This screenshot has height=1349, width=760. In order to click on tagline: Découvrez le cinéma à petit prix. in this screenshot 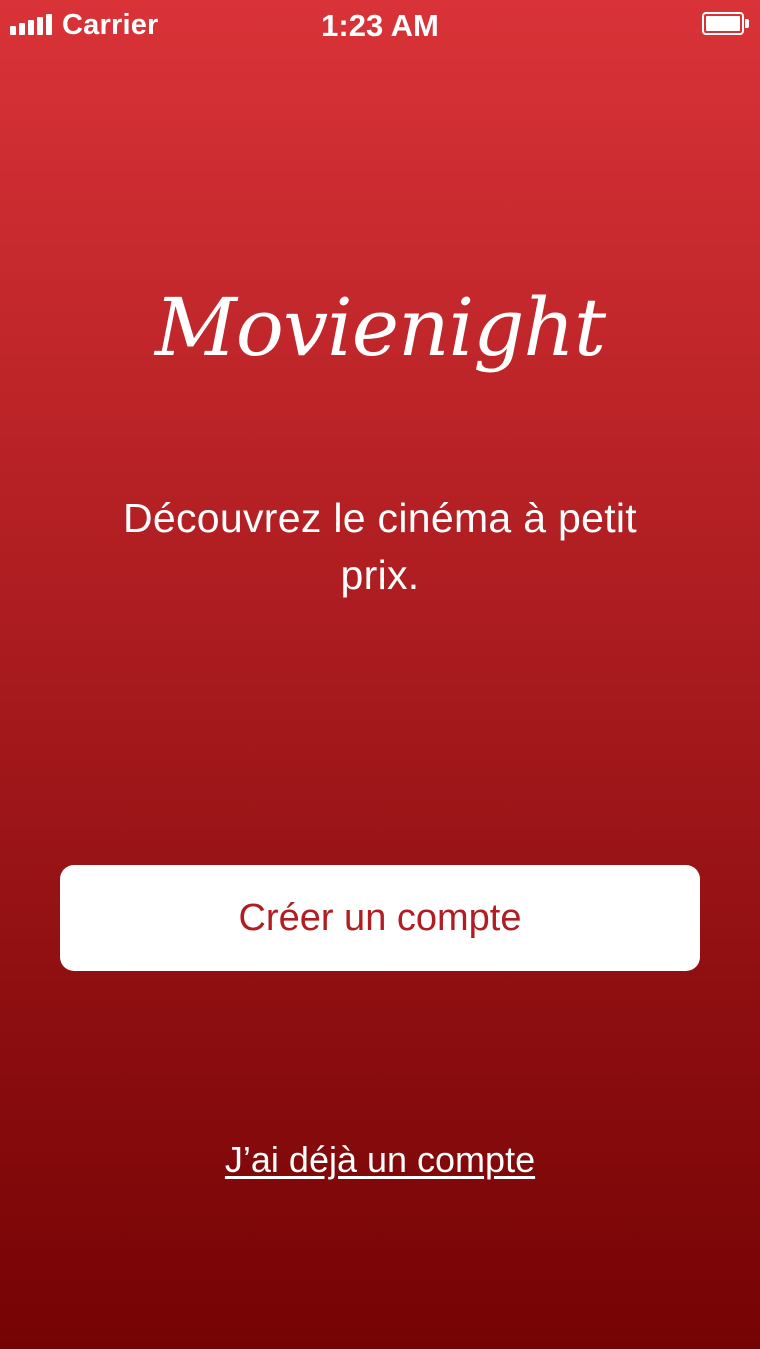, I will do `click(379, 546)`.